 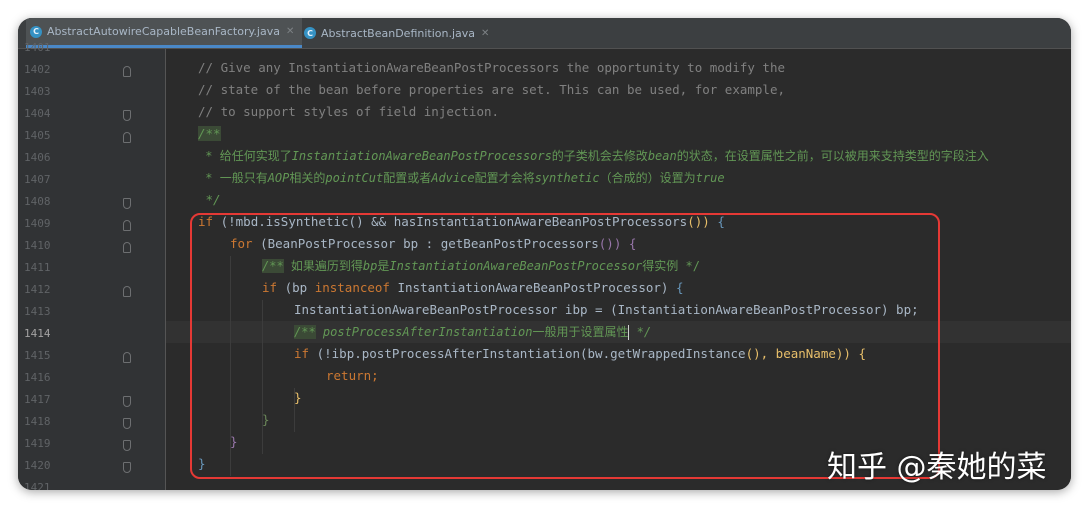 I want to click on line-number: 1403, so click(x=37, y=91).